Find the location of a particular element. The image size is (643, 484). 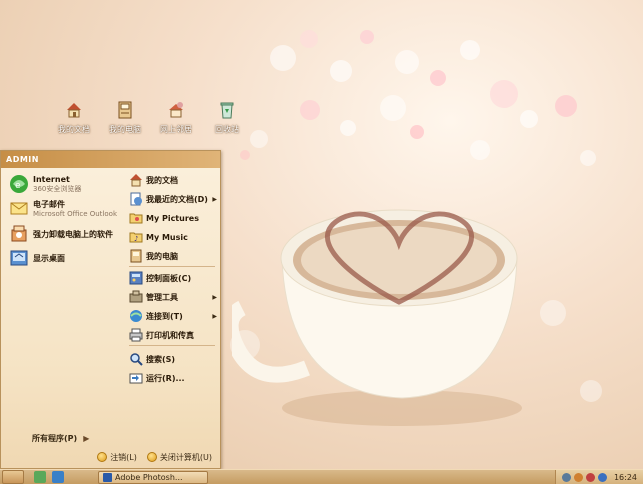

places-my-pictures: My Pictures is located at coordinates (175, 218).